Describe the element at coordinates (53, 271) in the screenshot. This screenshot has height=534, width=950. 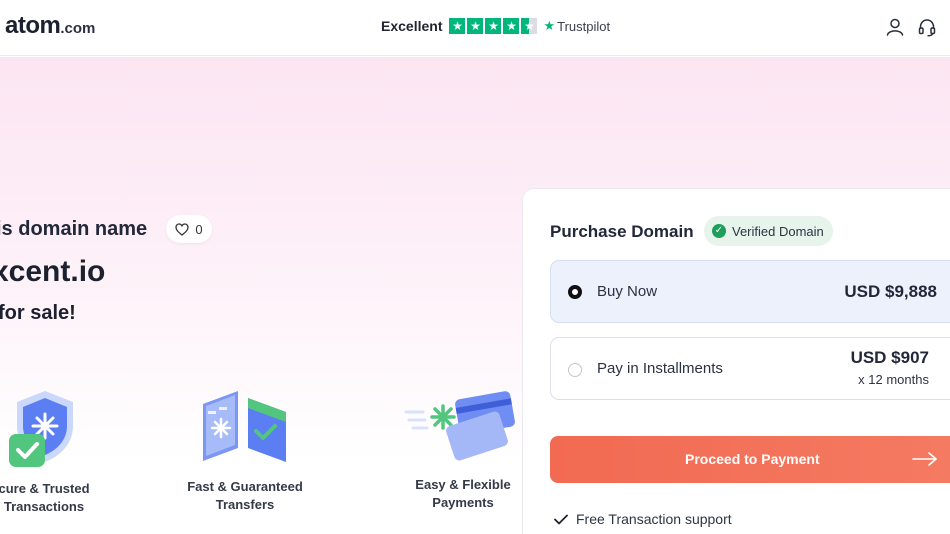
I see `domain-name: xcent.io` at that location.